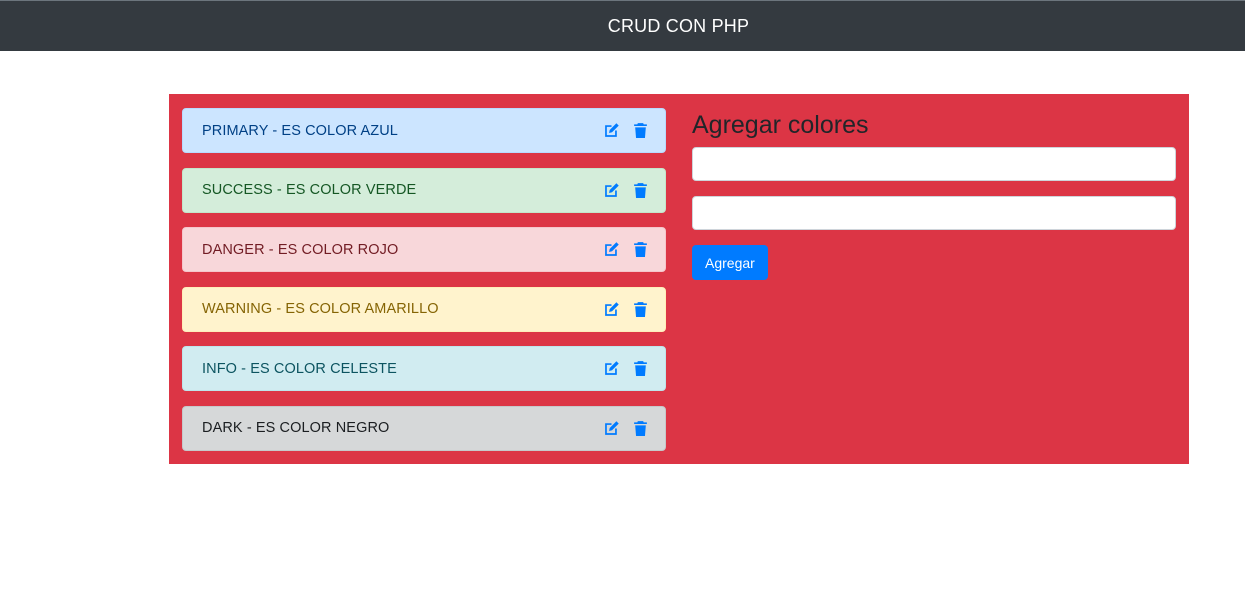 This screenshot has height=604, width=1245. I want to click on navbar: CRUD CON PHP, so click(622, 25).